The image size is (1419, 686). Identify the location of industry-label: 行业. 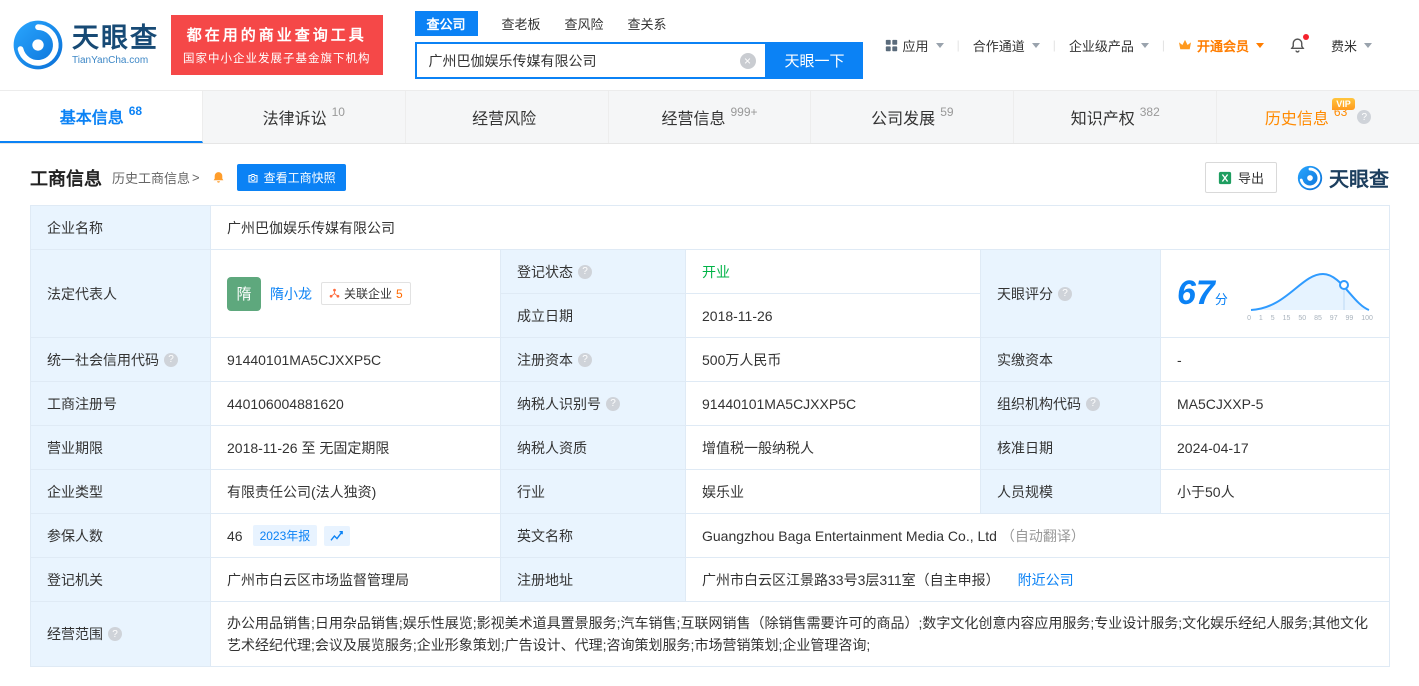
(593, 491).